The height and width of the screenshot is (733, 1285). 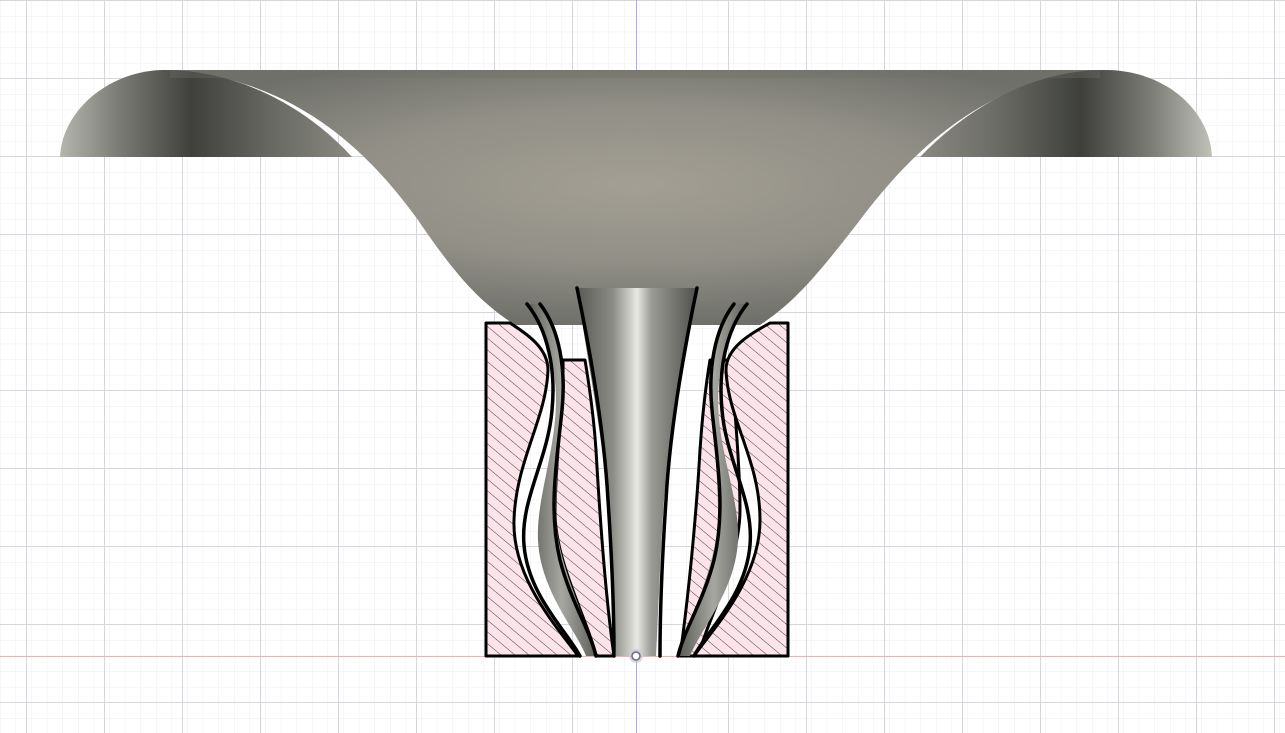 What do you see at coordinates (636, 656) in the screenshot?
I see `origin-marker` at bounding box center [636, 656].